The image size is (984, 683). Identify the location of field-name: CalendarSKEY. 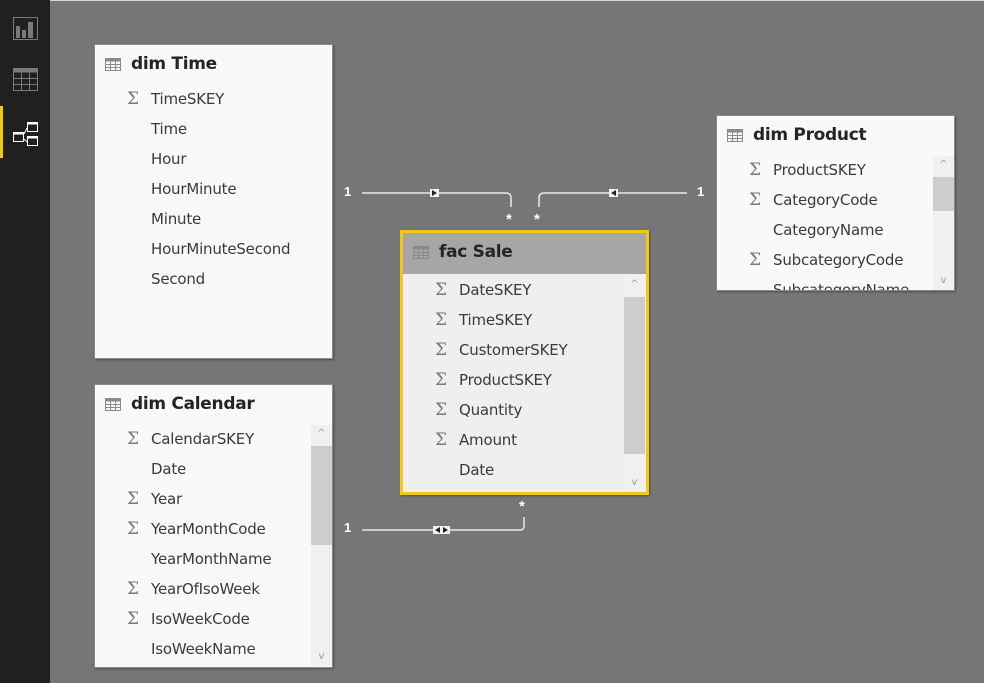
(203, 439).